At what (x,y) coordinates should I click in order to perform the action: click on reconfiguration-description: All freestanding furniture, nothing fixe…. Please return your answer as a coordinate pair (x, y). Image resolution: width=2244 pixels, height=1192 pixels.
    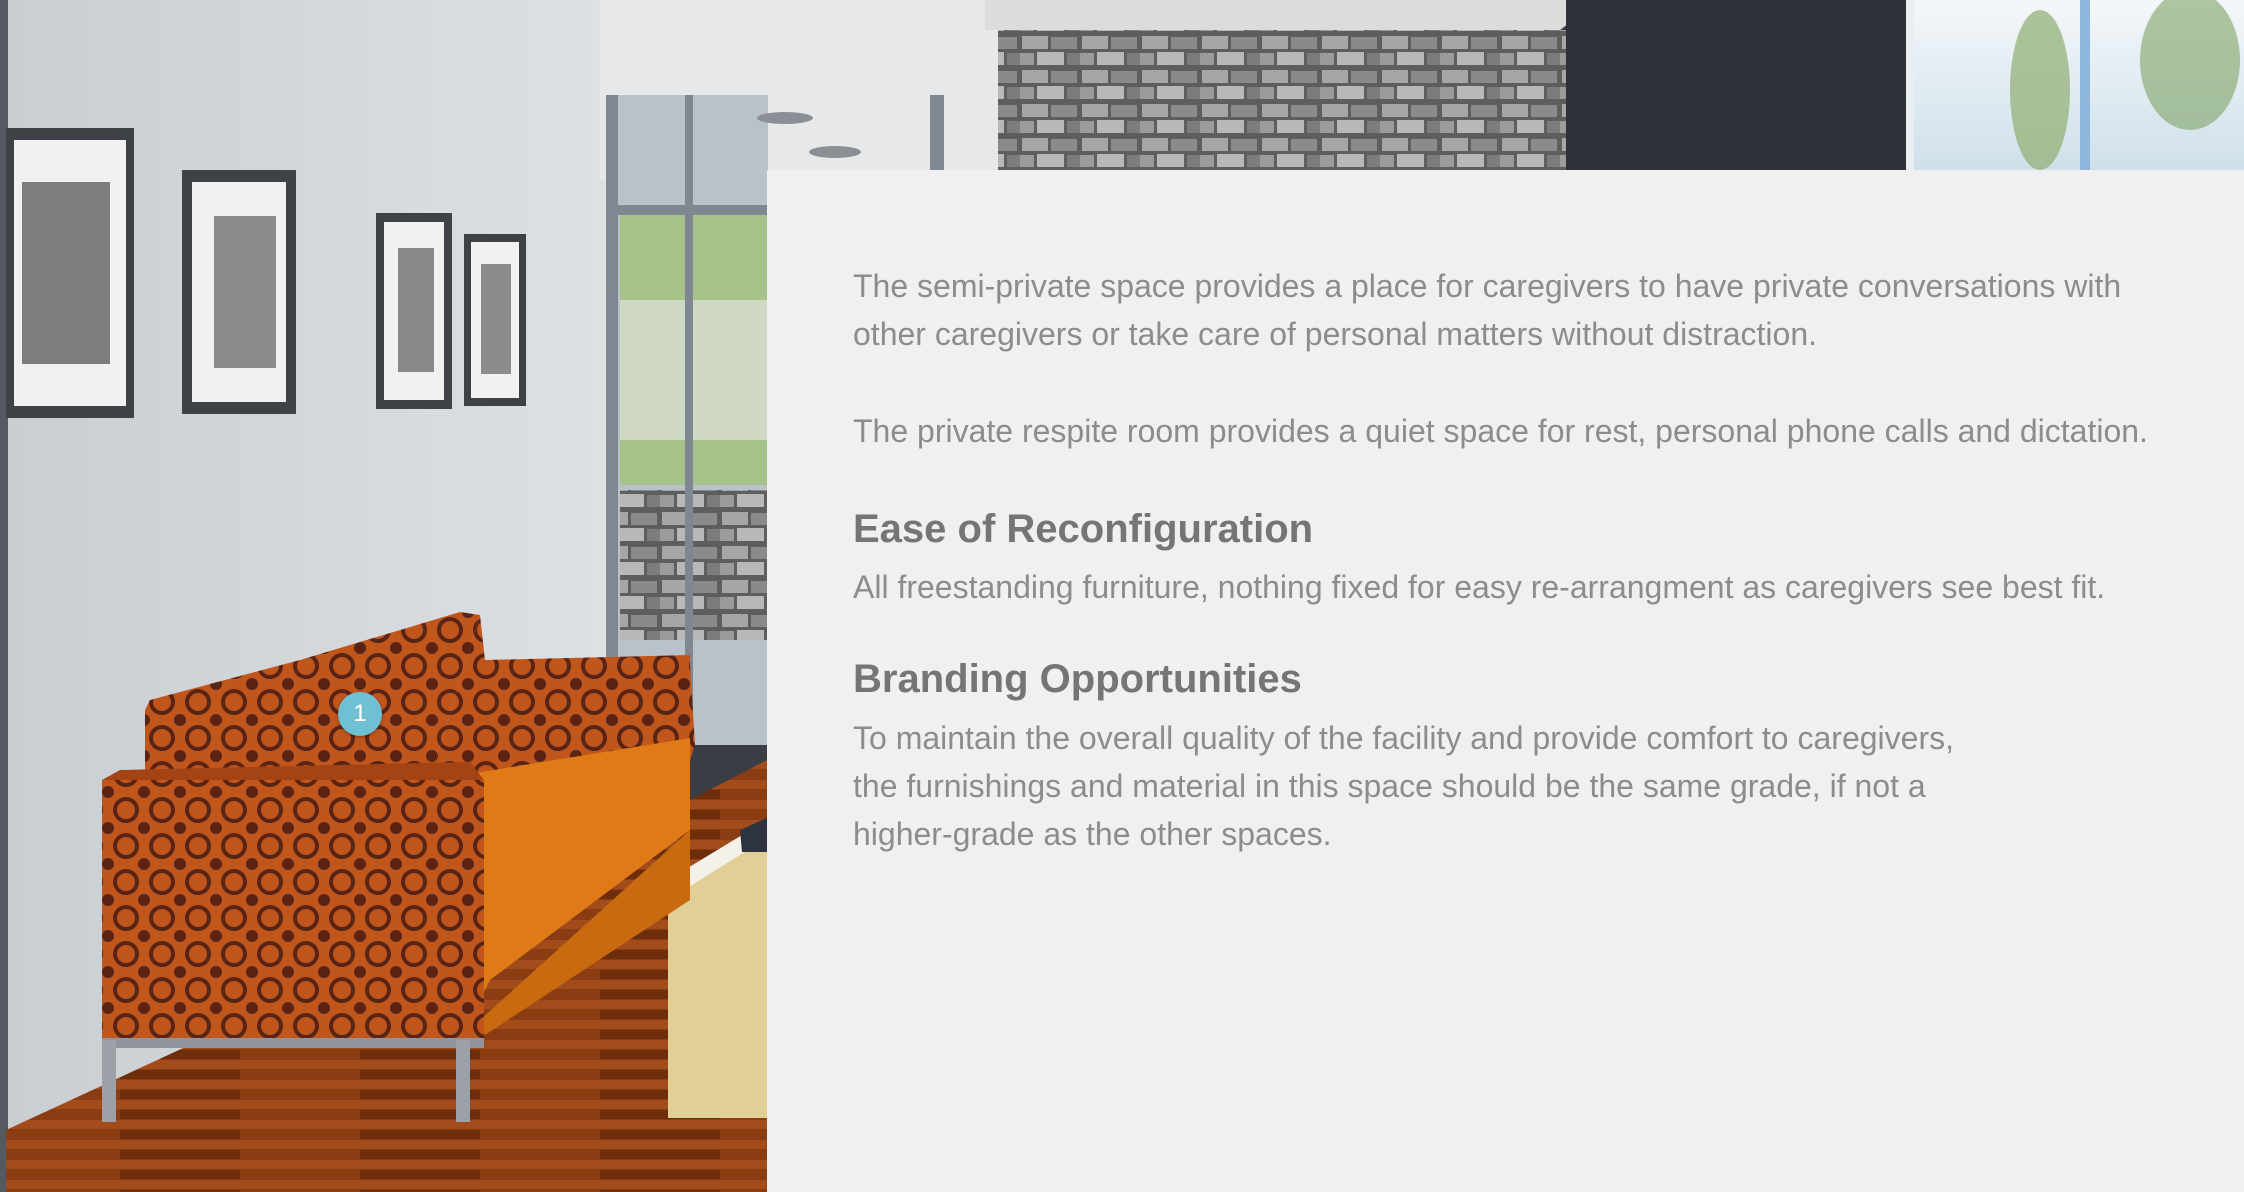
    Looking at the image, I should click on (1479, 587).